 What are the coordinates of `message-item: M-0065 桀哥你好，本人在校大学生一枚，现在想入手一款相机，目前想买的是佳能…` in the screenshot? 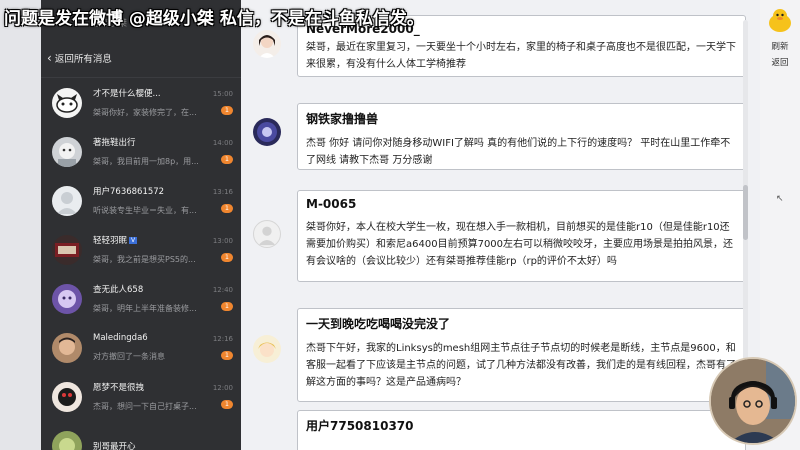 It's located at (500, 237).